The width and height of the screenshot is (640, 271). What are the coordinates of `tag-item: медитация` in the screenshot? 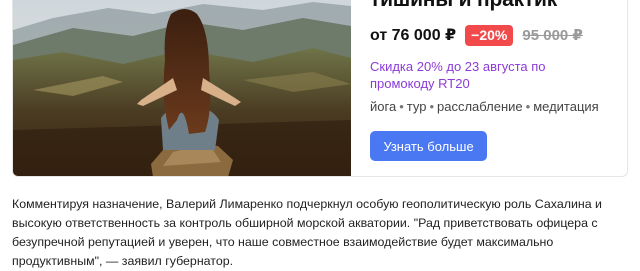 It's located at (566, 106).